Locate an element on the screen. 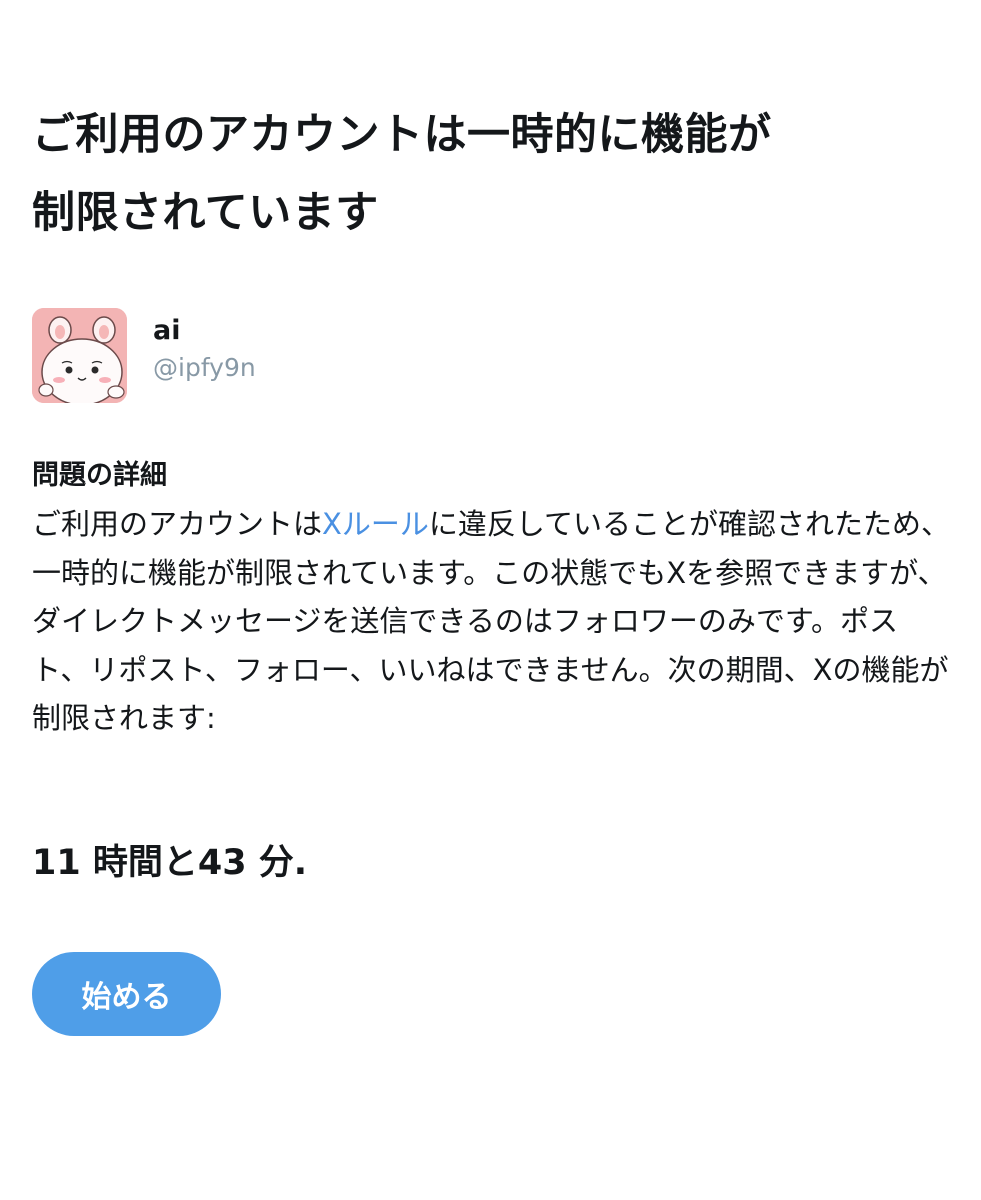 Image resolution: width=981 pixels, height=1200 pixels. page-title: ご利用のアカウントは一時的に機能が 制限されています is located at coordinates (492, 174).